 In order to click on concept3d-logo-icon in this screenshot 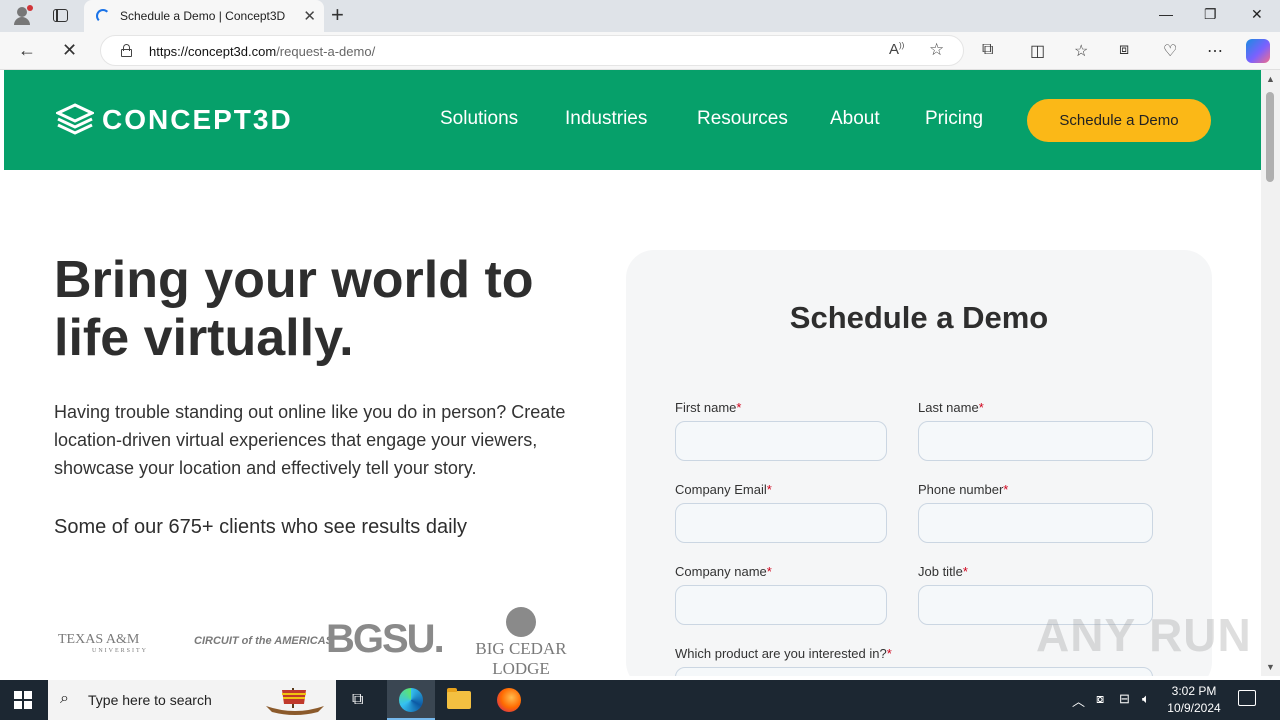, I will do `click(75, 119)`.